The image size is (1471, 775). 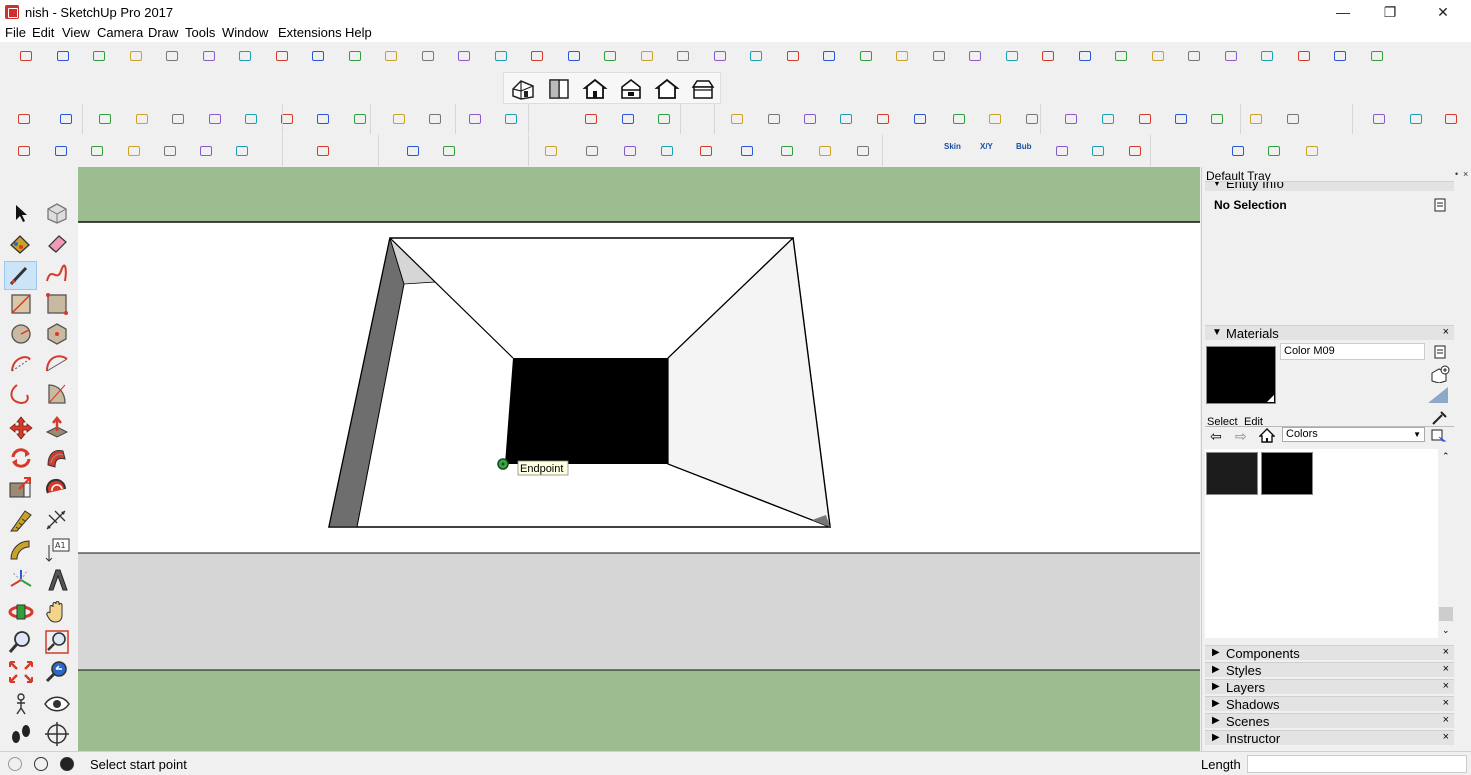 I want to click on swatch-scrollbar: ⌃ ⌄, so click(x=1446, y=543).